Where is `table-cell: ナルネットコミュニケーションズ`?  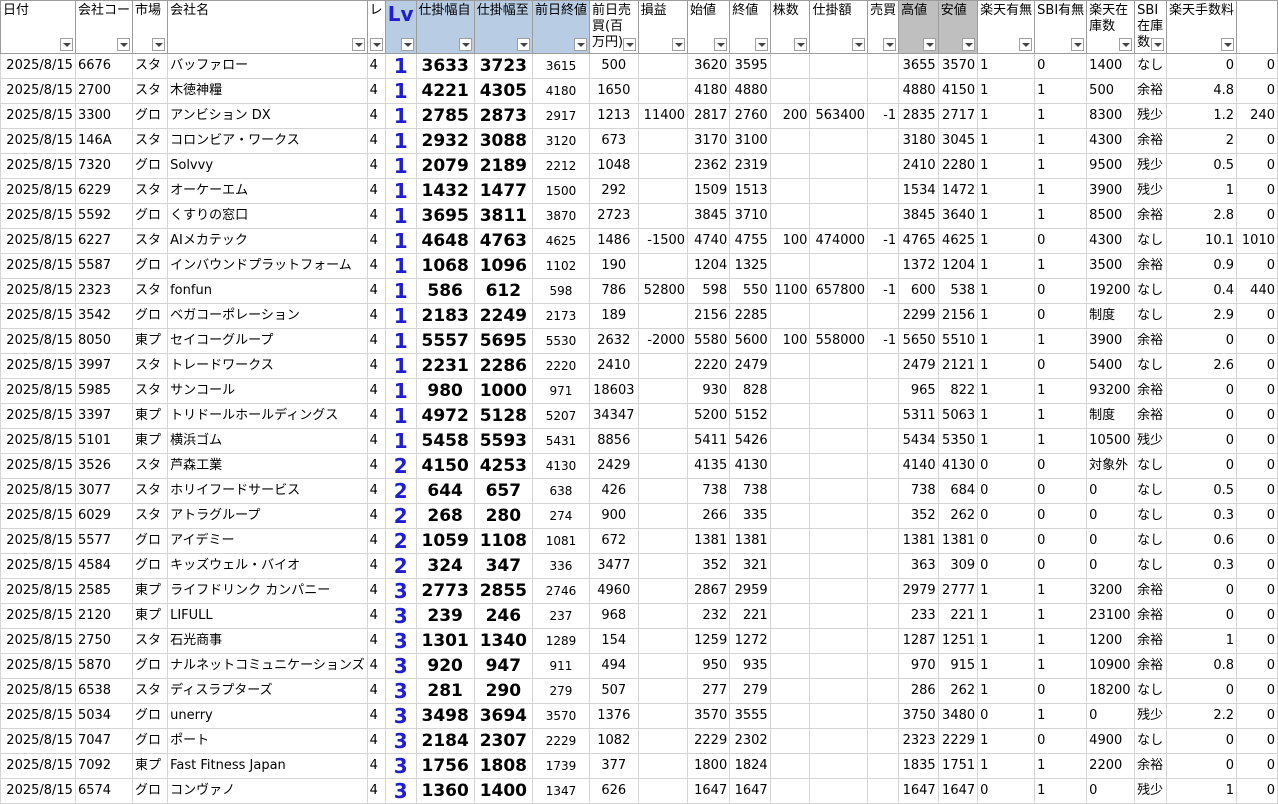 table-cell: ナルネットコミュニケーションズ is located at coordinates (267, 666).